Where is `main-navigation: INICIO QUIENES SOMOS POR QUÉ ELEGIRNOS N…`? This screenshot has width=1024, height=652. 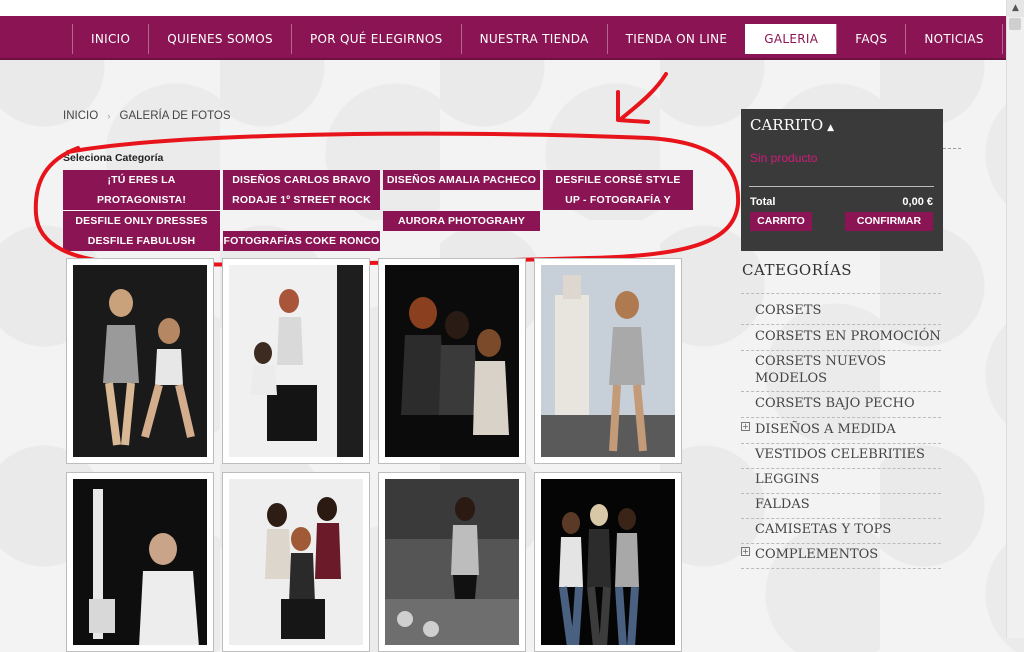
main-navigation: INICIO QUIENES SOMOS POR QUÉ ELEGIRNOS N… is located at coordinates (503, 38).